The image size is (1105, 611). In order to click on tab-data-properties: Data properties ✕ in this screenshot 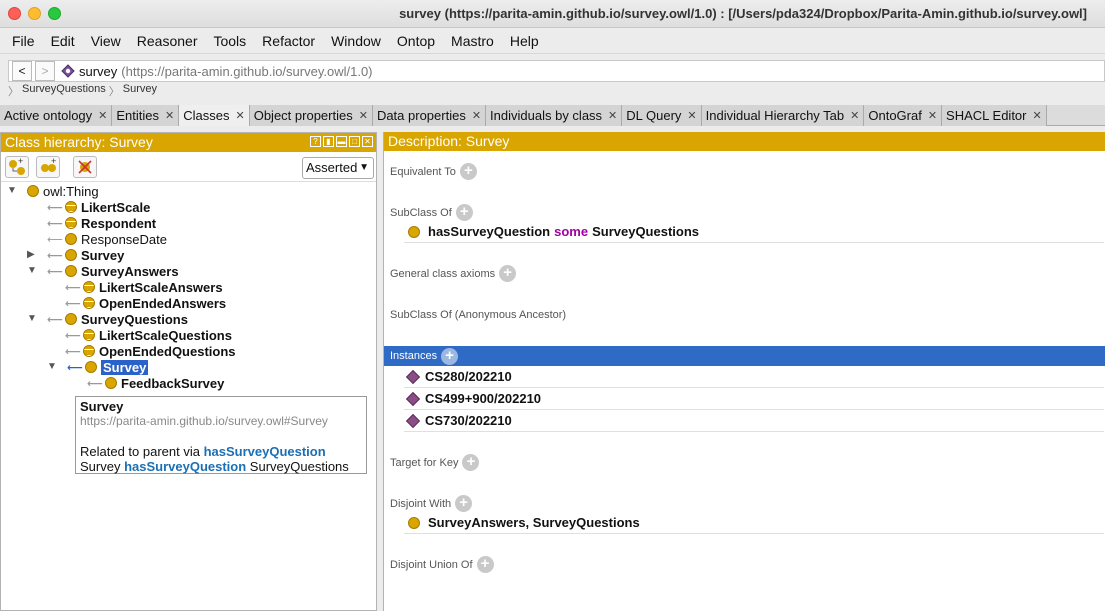, I will do `click(429, 115)`.